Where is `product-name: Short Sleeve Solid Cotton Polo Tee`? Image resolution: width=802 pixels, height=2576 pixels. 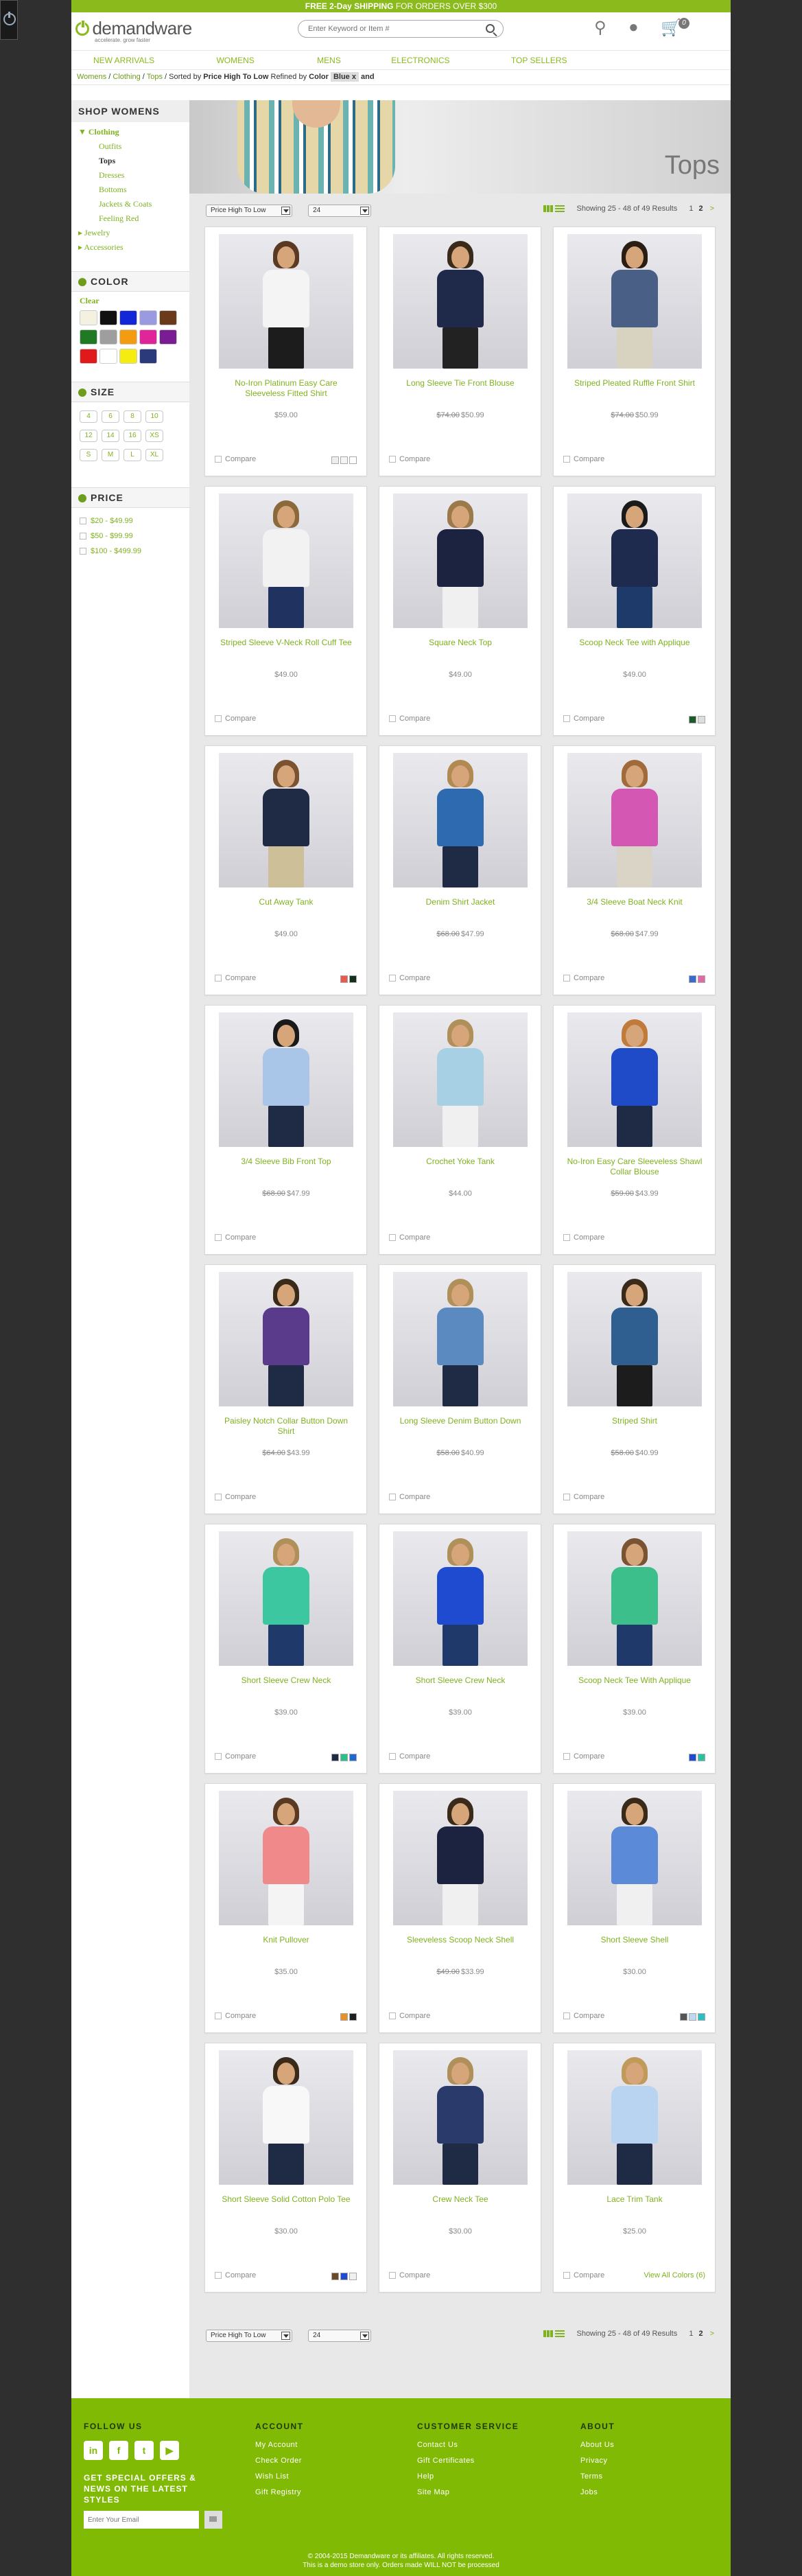
product-name: Short Sleeve Solid Cotton Polo Tee is located at coordinates (286, 2199).